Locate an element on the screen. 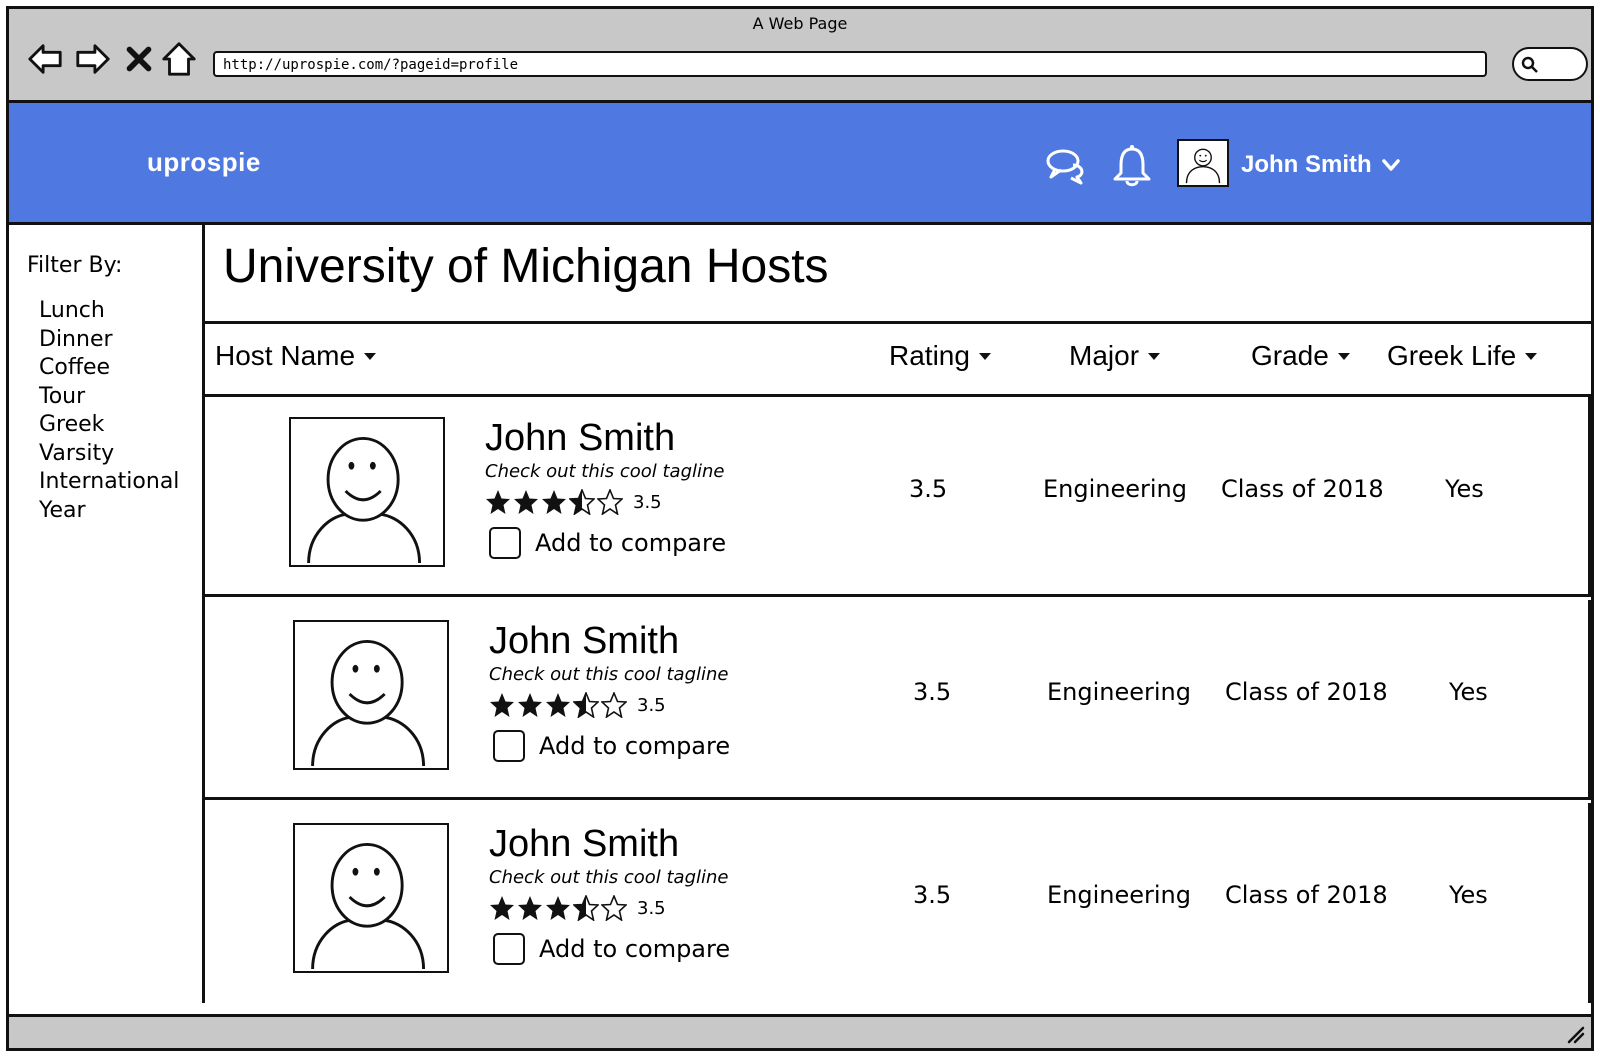 Image resolution: width=1600 pixels, height=1057 pixels. logo: uprospie is located at coordinates (204, 162).